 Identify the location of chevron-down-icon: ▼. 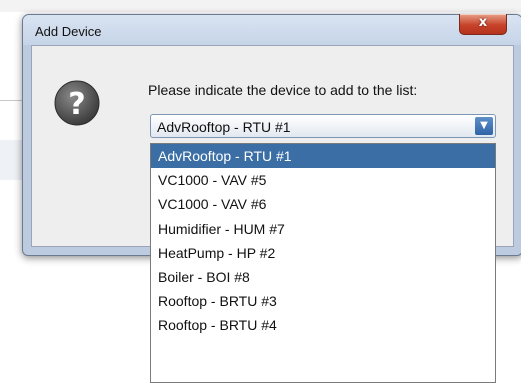
(484, 126).